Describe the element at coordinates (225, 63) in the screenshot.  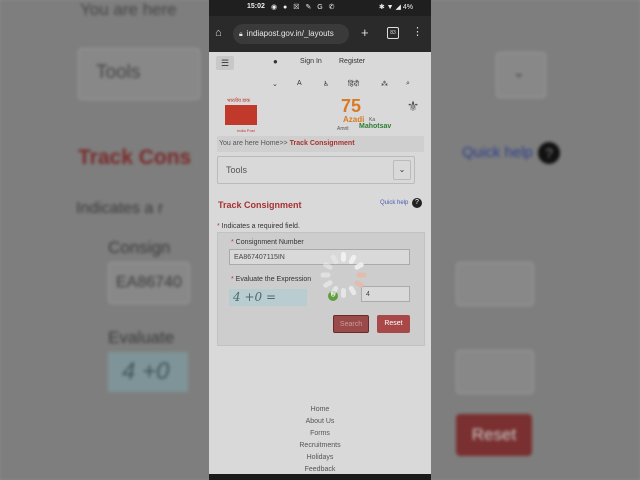
I see `hamburger-menu-button: ☰` at that location.